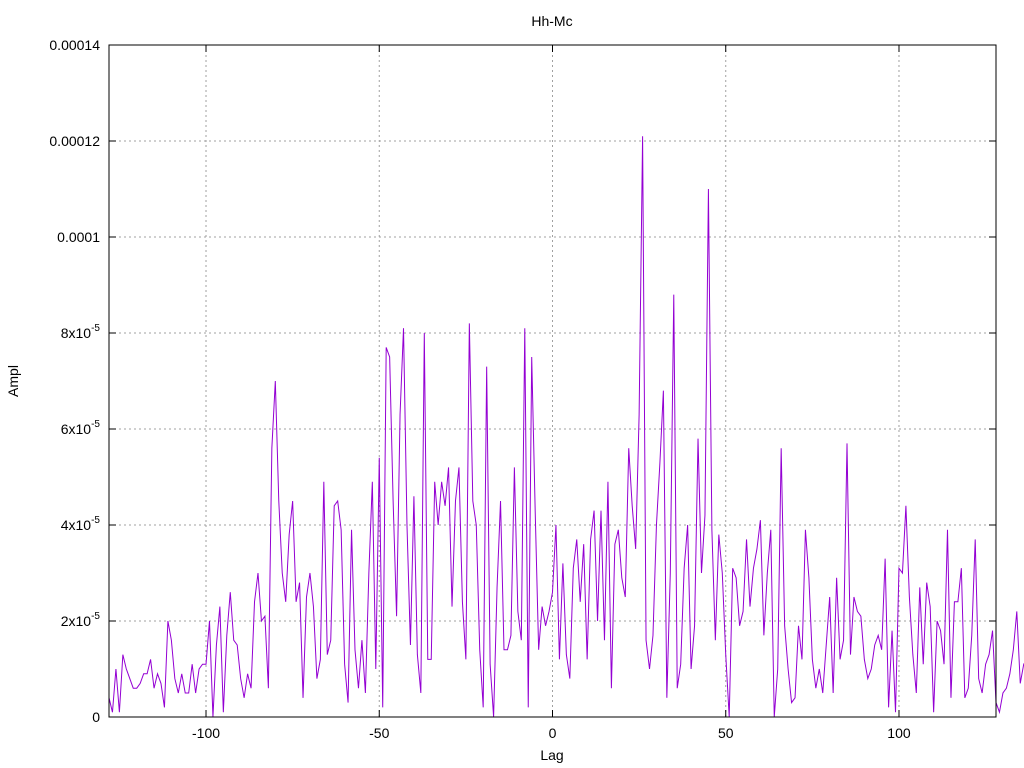  Describe the element at coordinates (76, 333) in the screenshot. I see `y-tick-label-base: 8x10` at that location.